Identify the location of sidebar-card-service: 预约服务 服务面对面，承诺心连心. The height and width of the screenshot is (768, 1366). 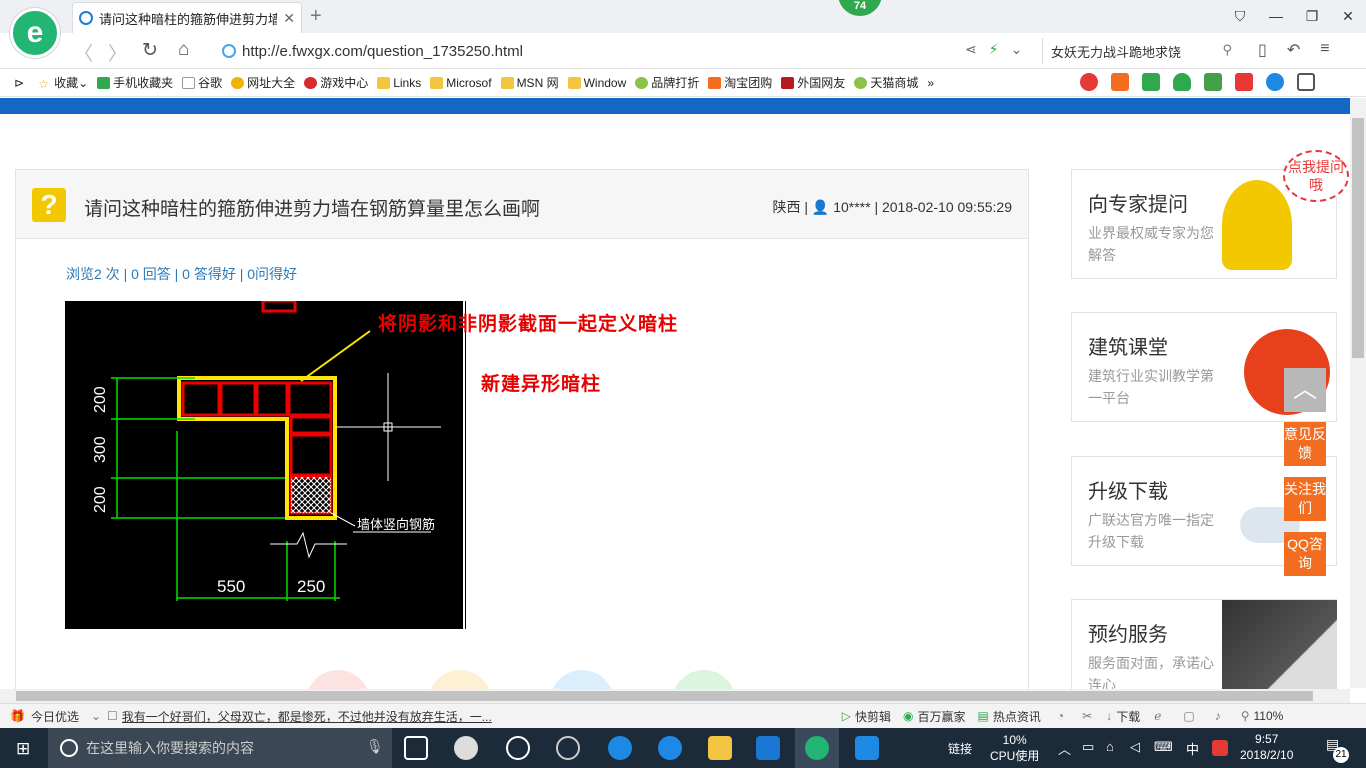
(1204, 644).